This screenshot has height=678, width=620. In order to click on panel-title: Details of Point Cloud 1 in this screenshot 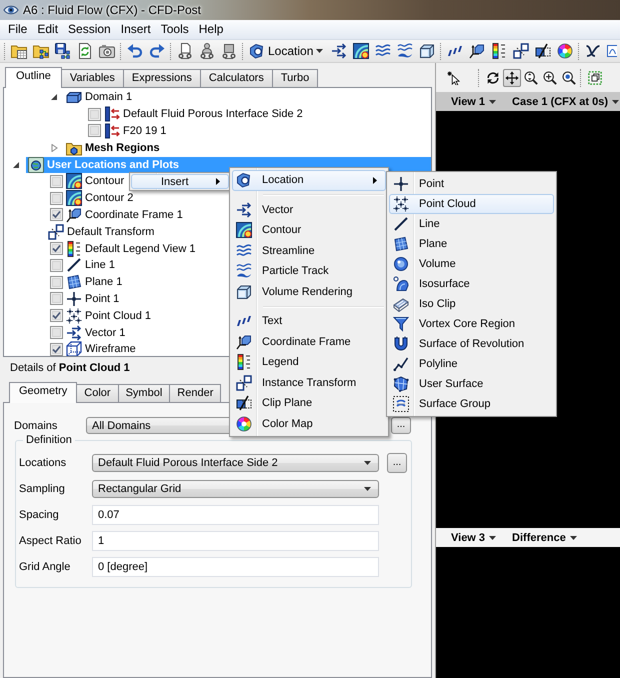, I will do `click(70, 368)`.